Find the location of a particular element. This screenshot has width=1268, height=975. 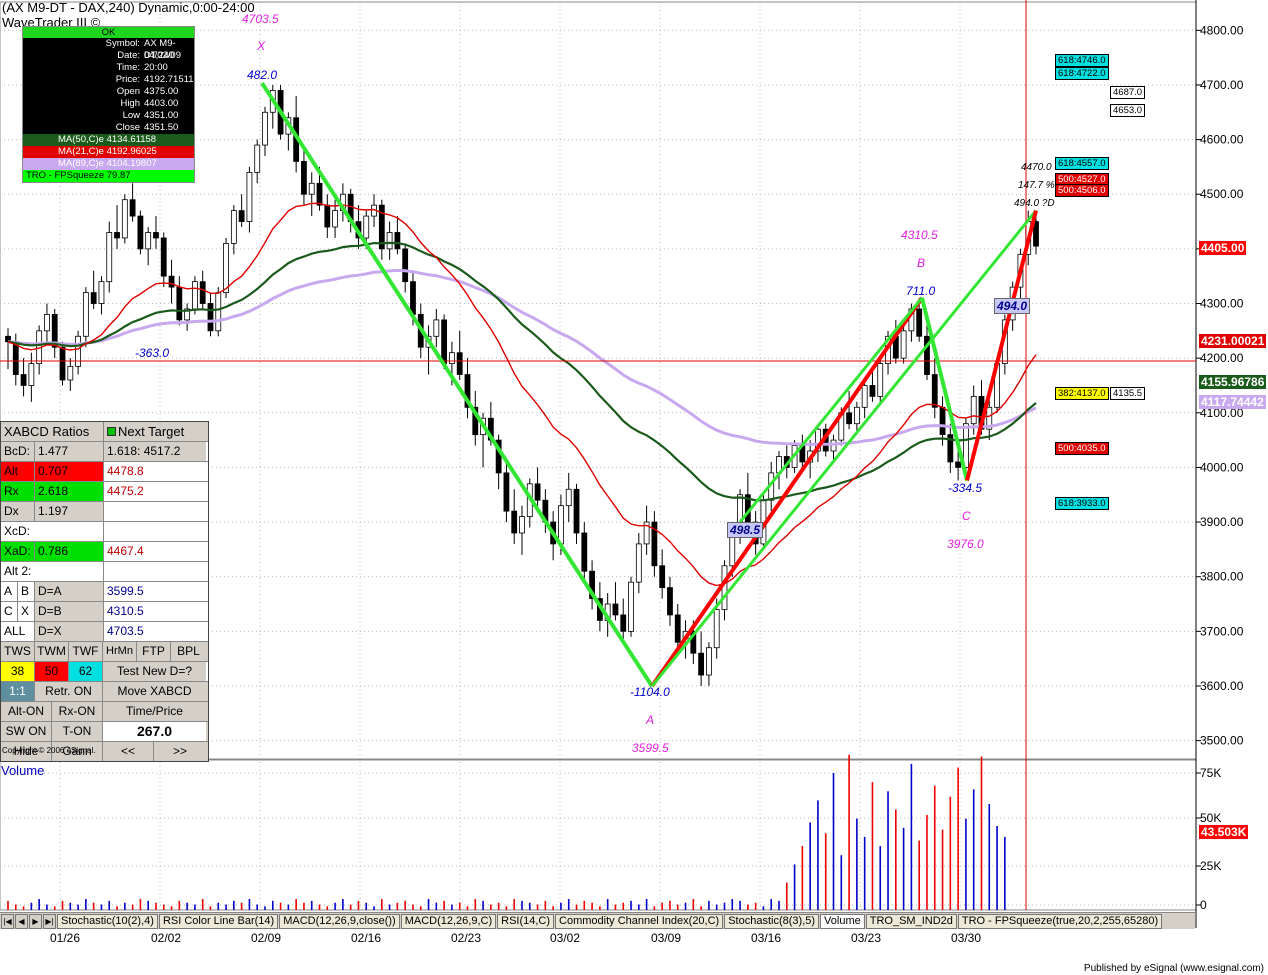

data-row-open: Open 4375.00 is located at coordinates (147, 91).